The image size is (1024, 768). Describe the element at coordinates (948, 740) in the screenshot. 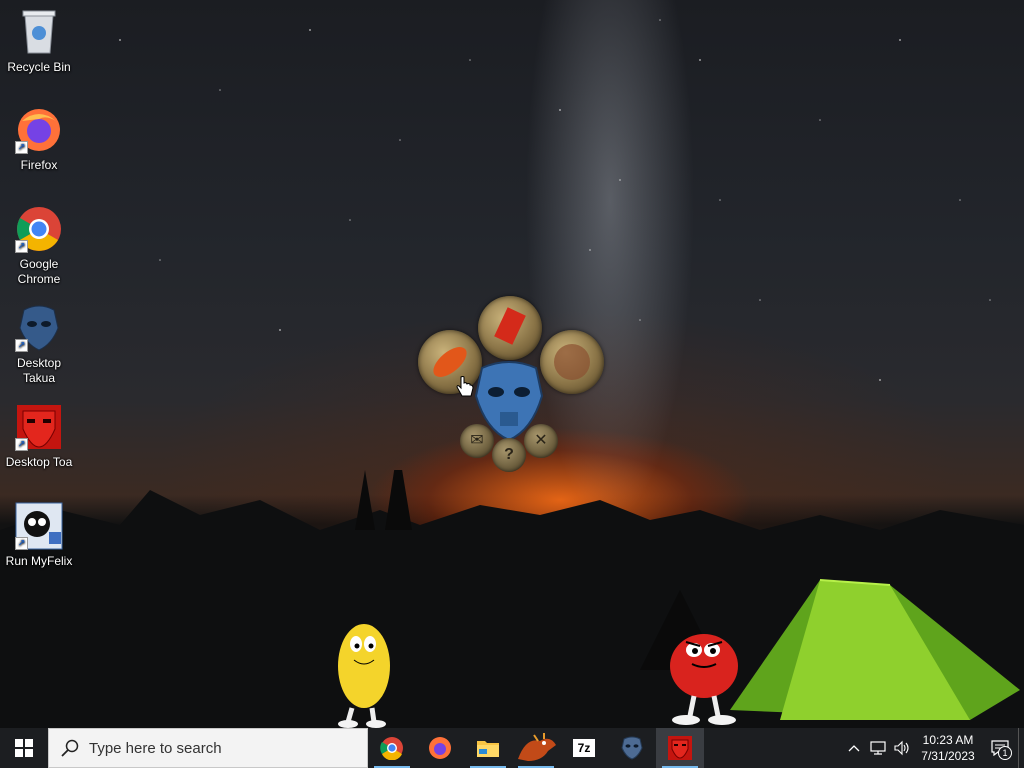

I see `clock-time: 10:23 AM` at that location.